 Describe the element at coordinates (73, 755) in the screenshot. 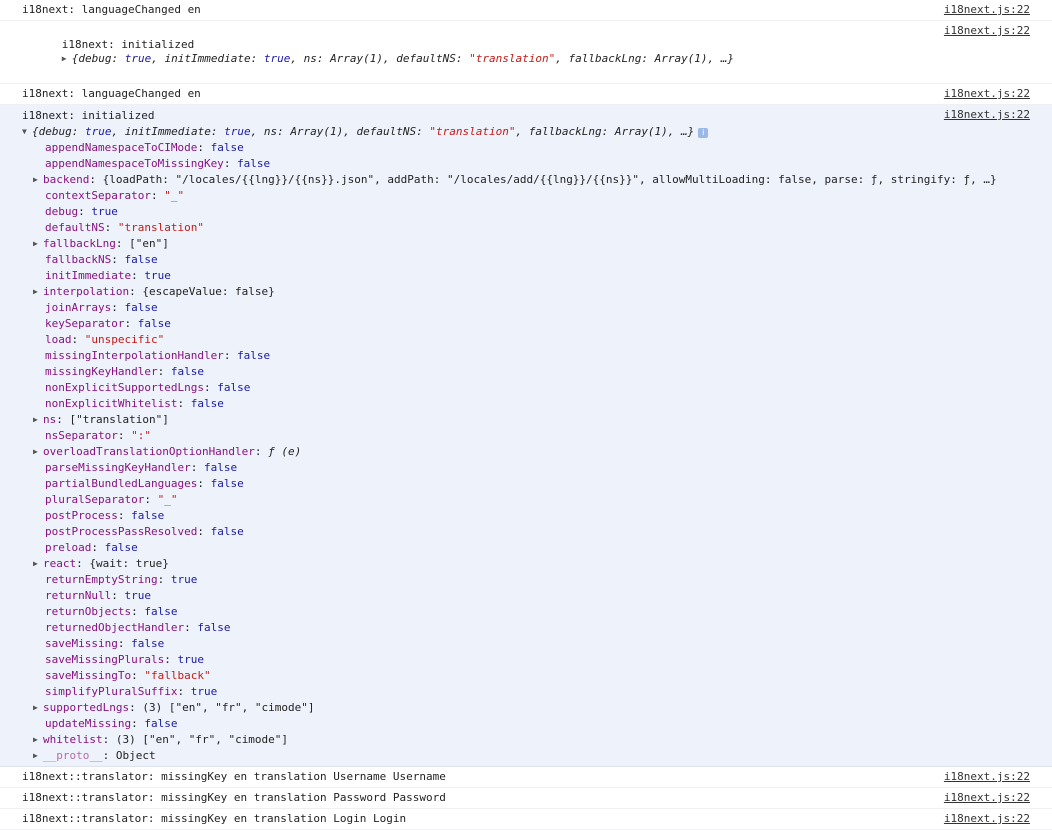

I see `property-key: __proto__` at that location.